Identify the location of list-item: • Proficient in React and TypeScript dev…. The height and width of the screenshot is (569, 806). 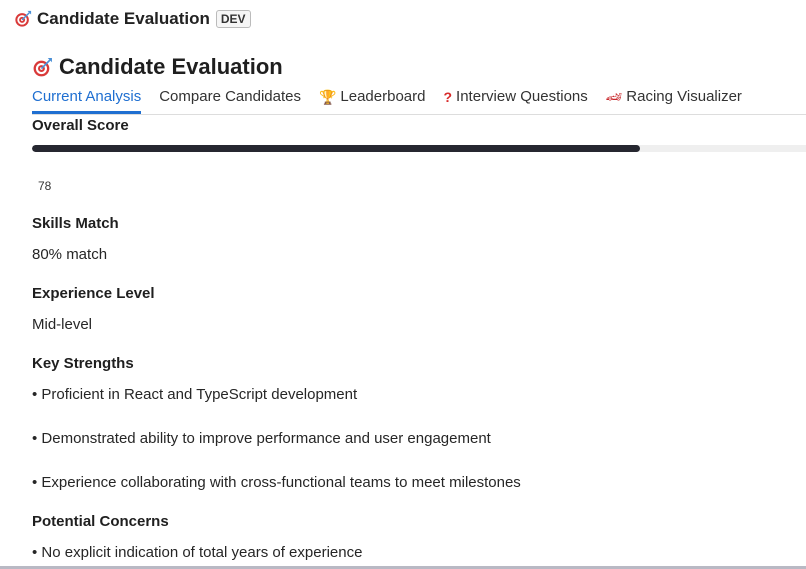
(195, 394).